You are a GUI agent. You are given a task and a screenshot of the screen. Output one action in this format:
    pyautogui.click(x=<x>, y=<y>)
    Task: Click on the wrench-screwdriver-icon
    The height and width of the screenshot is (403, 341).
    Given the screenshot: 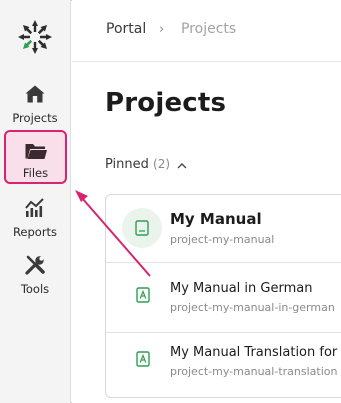 What is the action you would take?
    pyautogui.click(x=35, y=265)
    